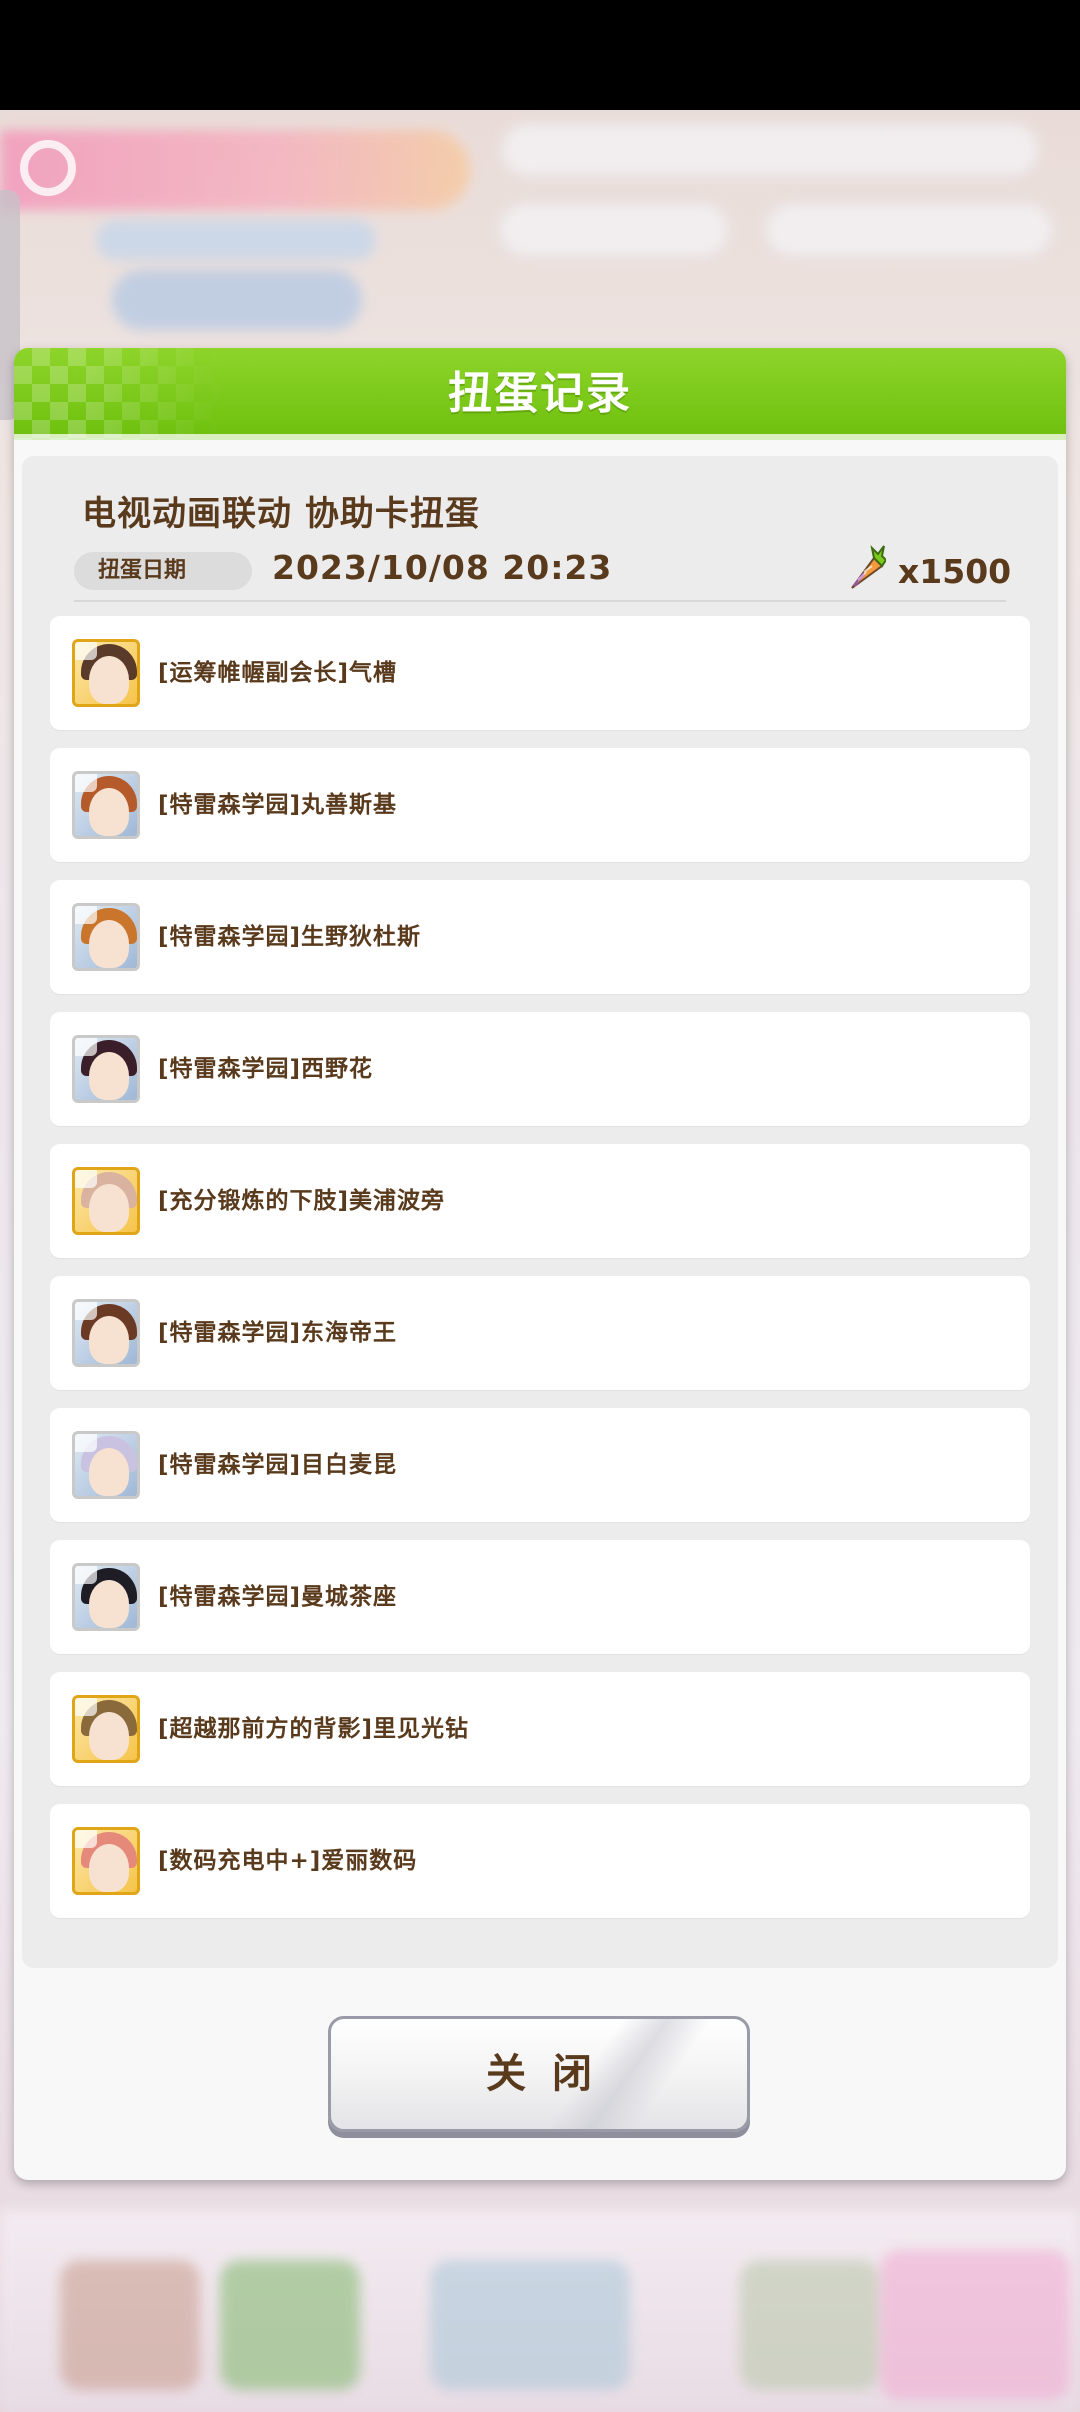  I want to click on background-currency-bar, so click(770, 150).